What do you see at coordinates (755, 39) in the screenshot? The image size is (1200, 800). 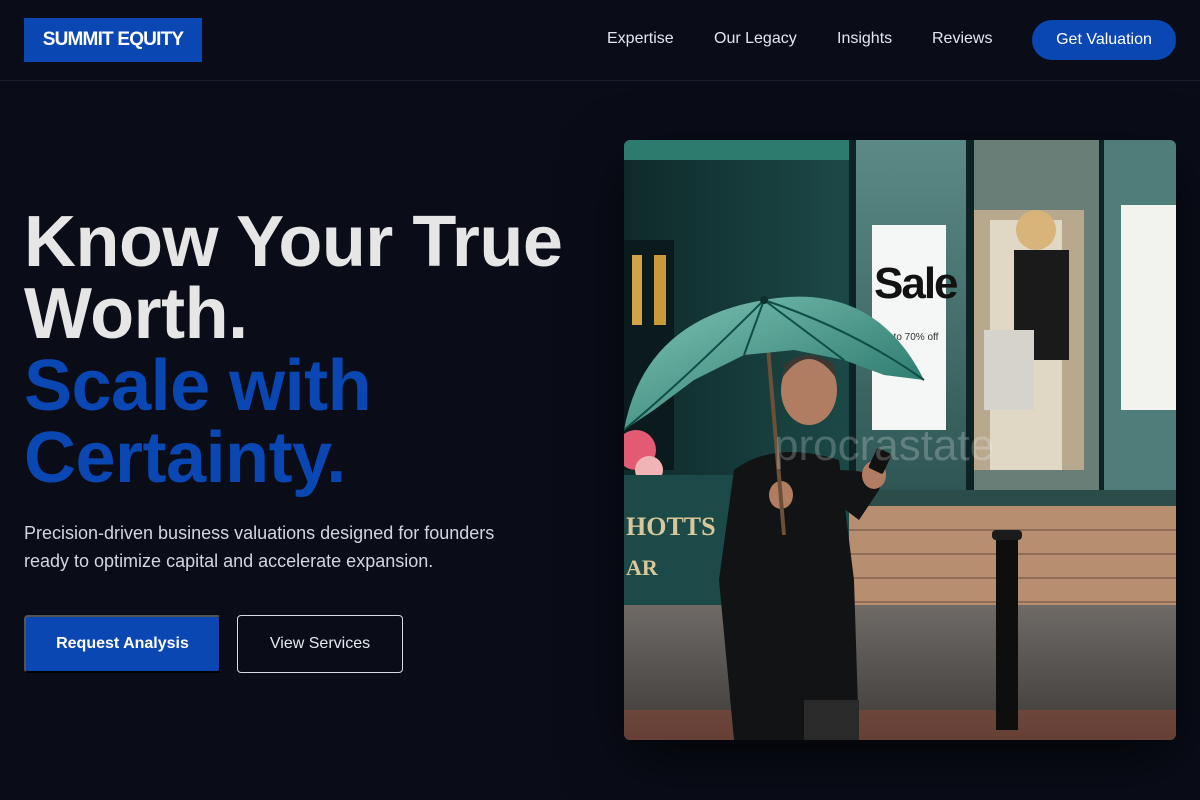 I see `nav-link-our-legacy: Our Legacy` at bounding box center [755, 39].